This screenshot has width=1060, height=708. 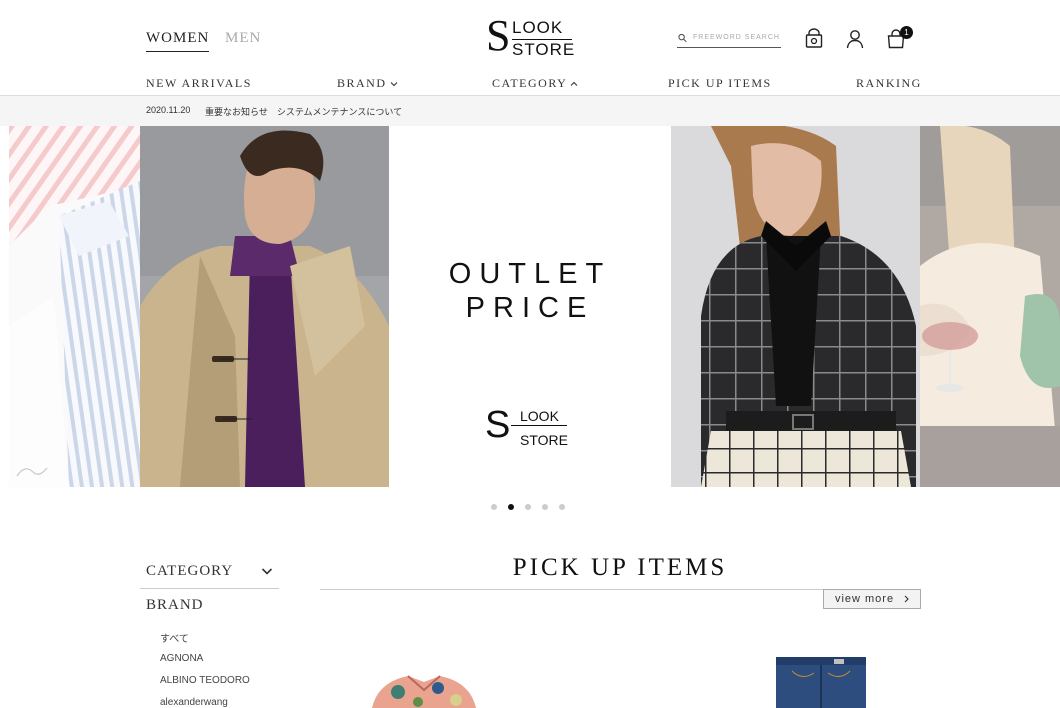 I want to click on nav-brand-label: BRAND, so click(x=362, y=83).